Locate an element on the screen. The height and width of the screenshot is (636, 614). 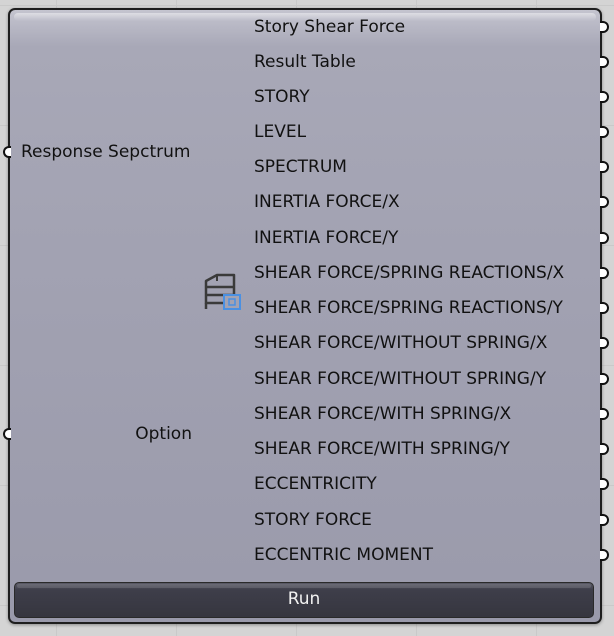
output-label: INERTIA FORCE/Y is located at coordinates (326, 238).